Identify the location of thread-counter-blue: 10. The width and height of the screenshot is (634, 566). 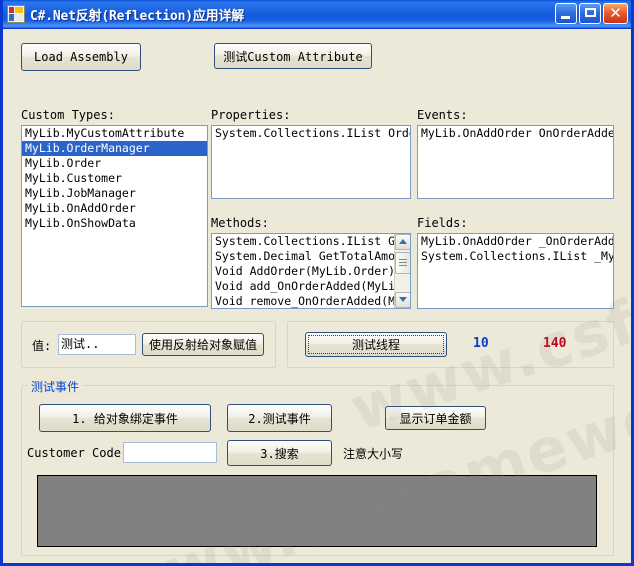
(481, 343).